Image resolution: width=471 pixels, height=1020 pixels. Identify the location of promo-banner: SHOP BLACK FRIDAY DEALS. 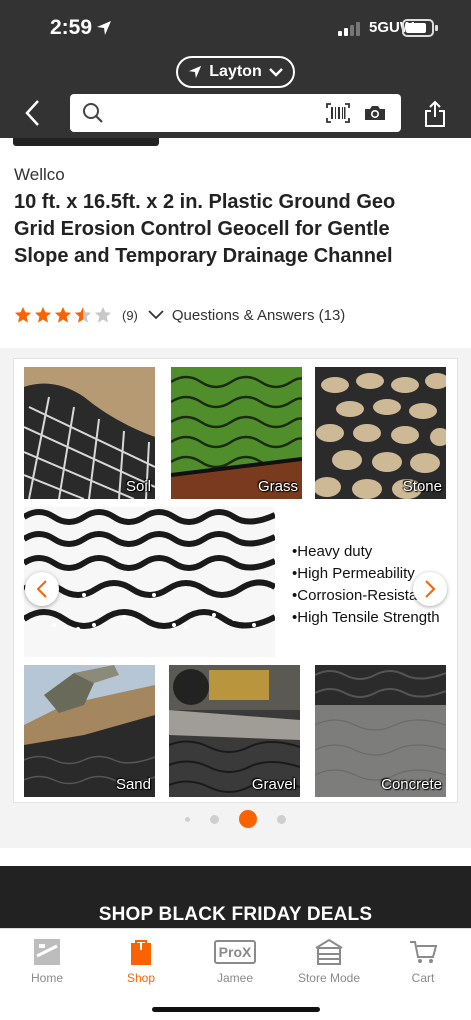
(235, 897).